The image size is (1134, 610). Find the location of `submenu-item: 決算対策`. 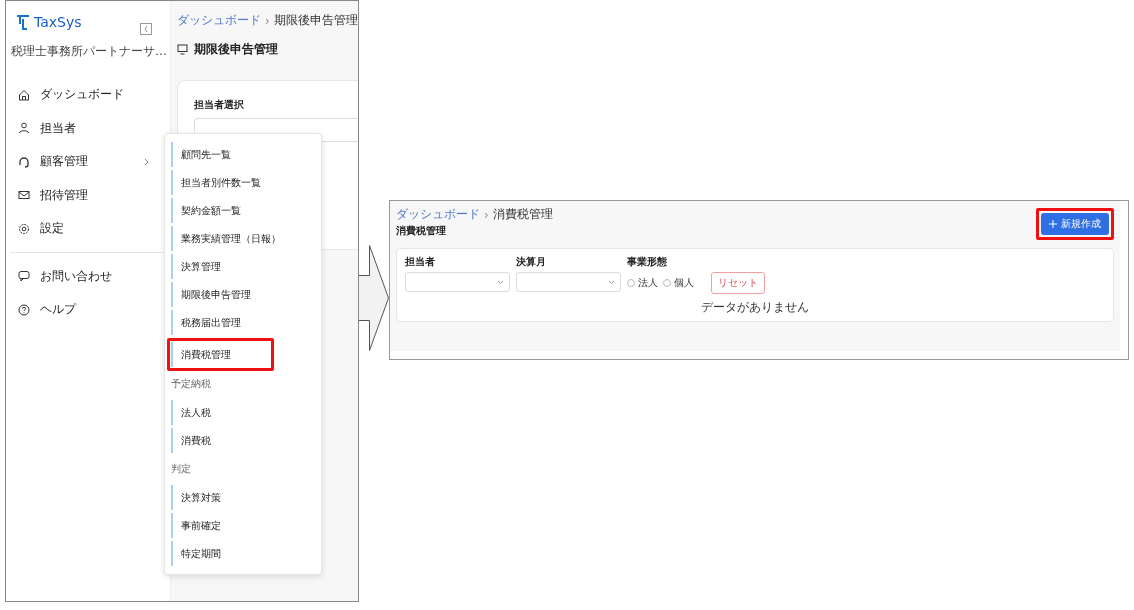

submenu-item: 決算対策 is located at coordinates (218, 497).